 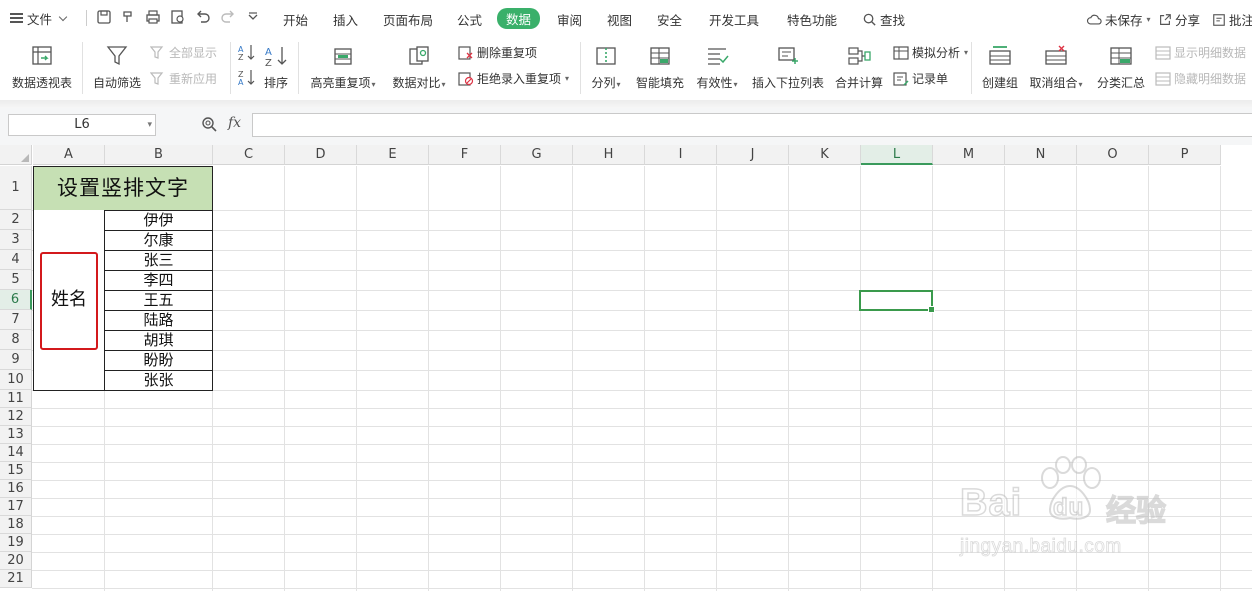 I want to click on column-header-c: C, so click(x=249, y=155).